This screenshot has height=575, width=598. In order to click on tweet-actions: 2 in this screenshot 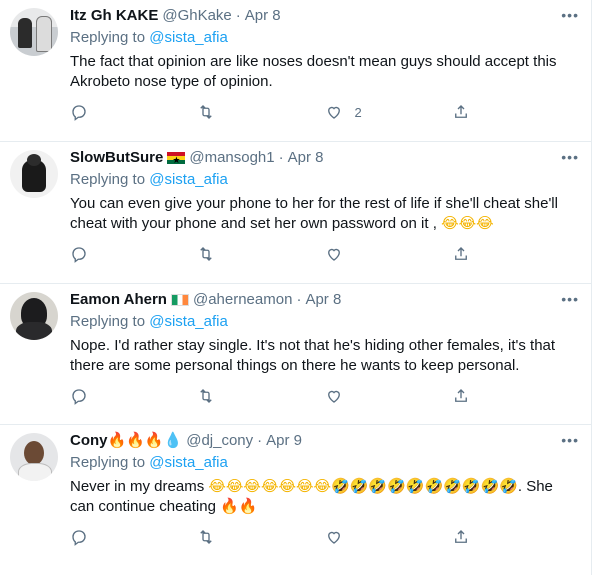, I will do `click(324, 112)`.